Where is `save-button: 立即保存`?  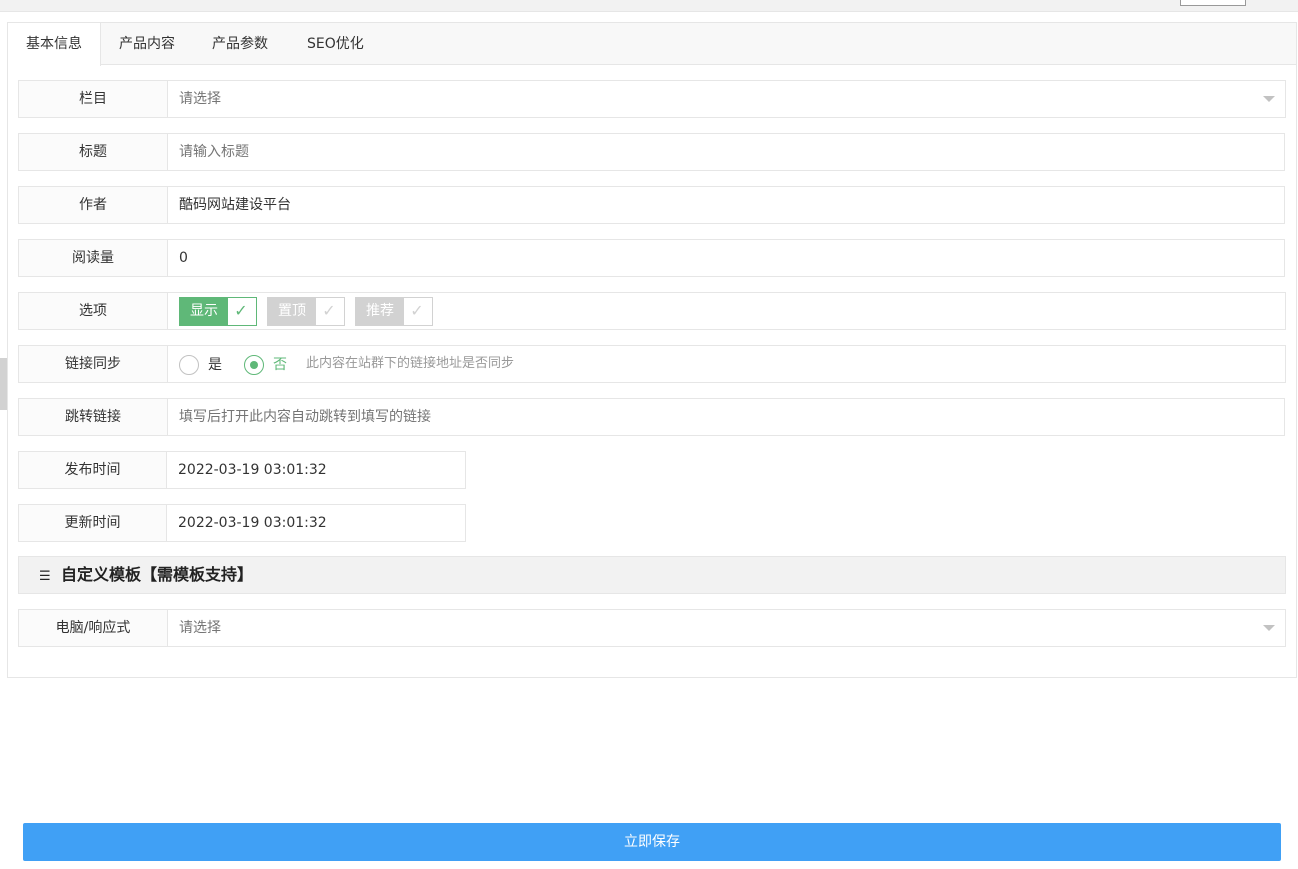 save-button: 立即保存 is located at coordinates (652, 842).